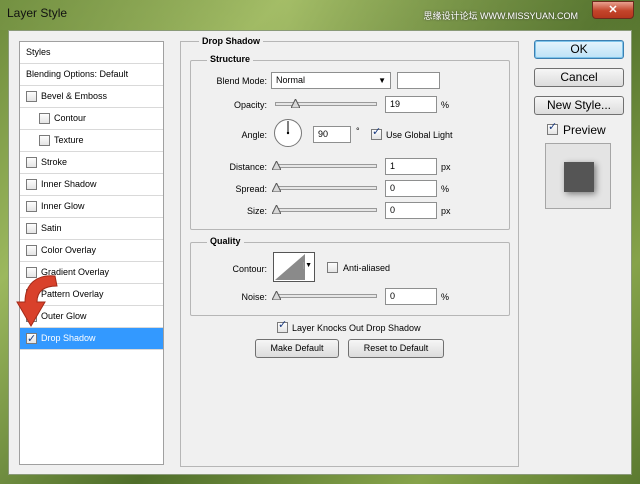 The height and width of the screenshot is (484, 640). Describe the element at coordinates (225, 241) in the screenshot. I see `quality-title: Quality` at that location.